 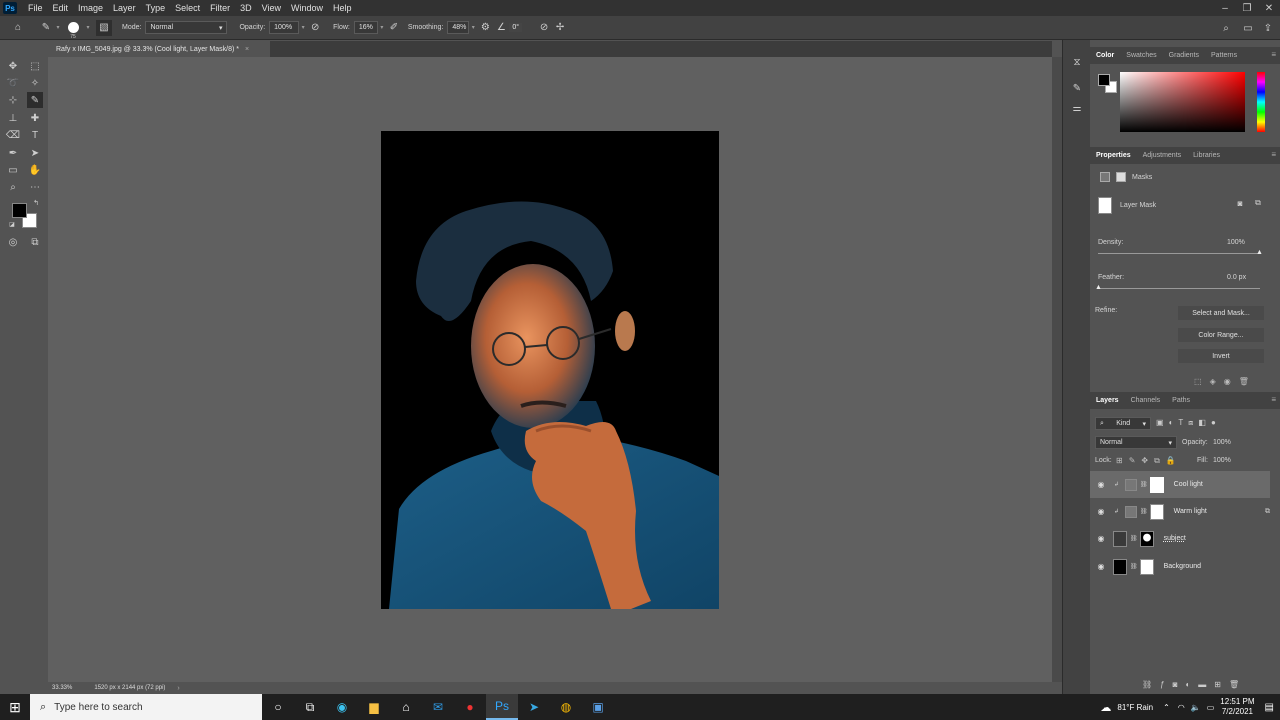 What do you see at coordinates (1180, 566) in the screenshot?
I see `layer-row-background: ◉ ⛓ Background` at bounding box center [1180, 566].